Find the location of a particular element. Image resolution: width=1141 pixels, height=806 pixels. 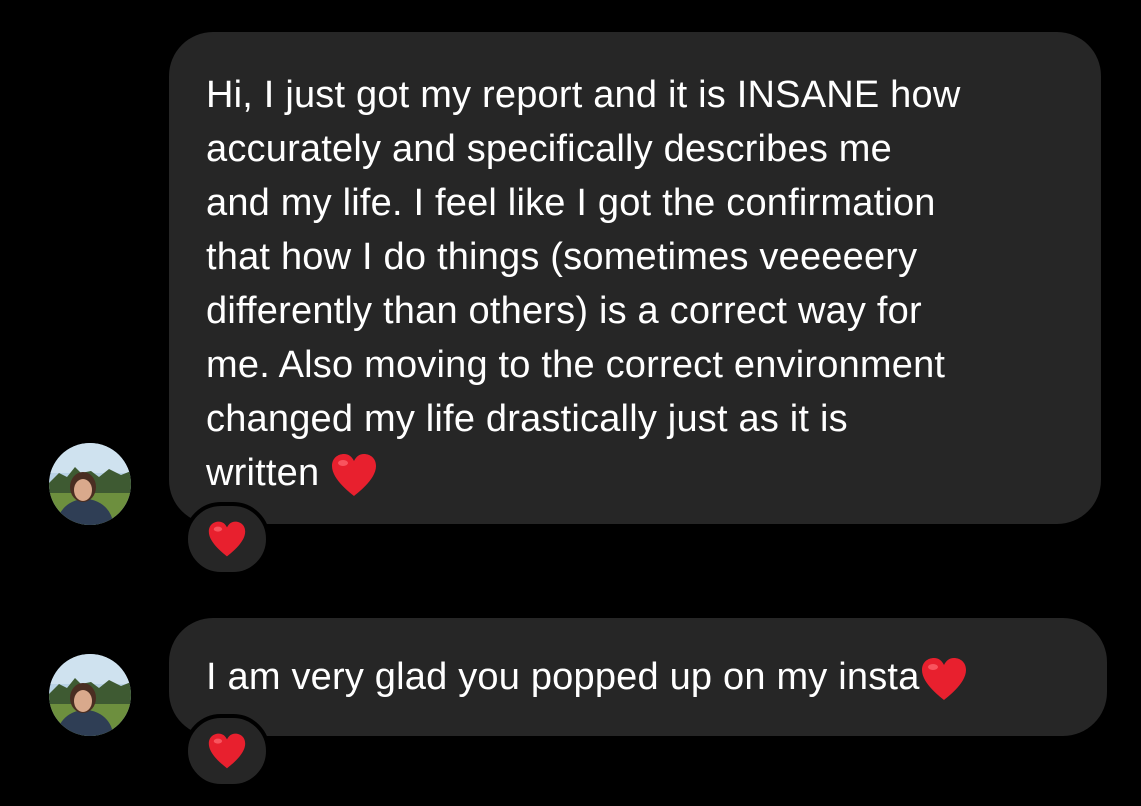

message-bubble: I am very glad you popped up on my insta is located at coordinates (638, 677).